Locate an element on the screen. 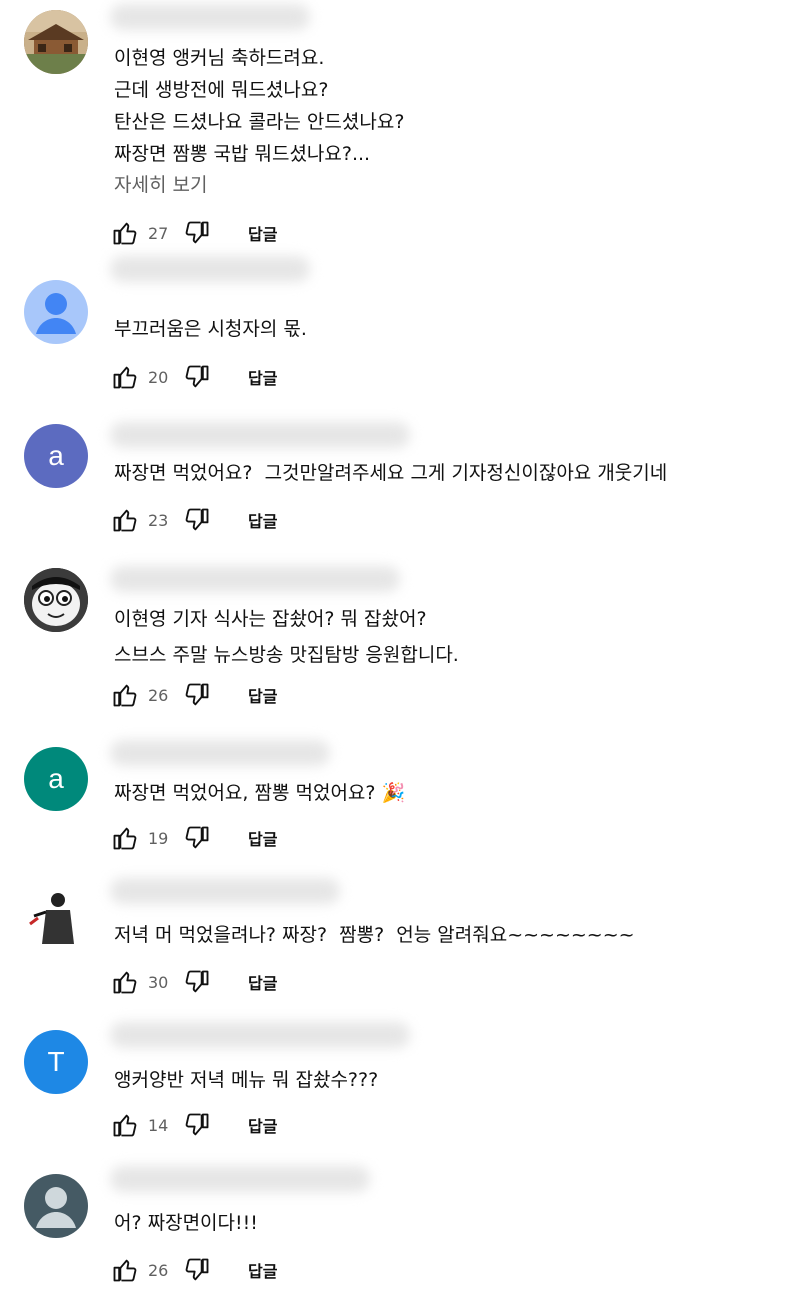 The image size is (800, 1298). like-count: 27 is located at coordinates (158, 233).